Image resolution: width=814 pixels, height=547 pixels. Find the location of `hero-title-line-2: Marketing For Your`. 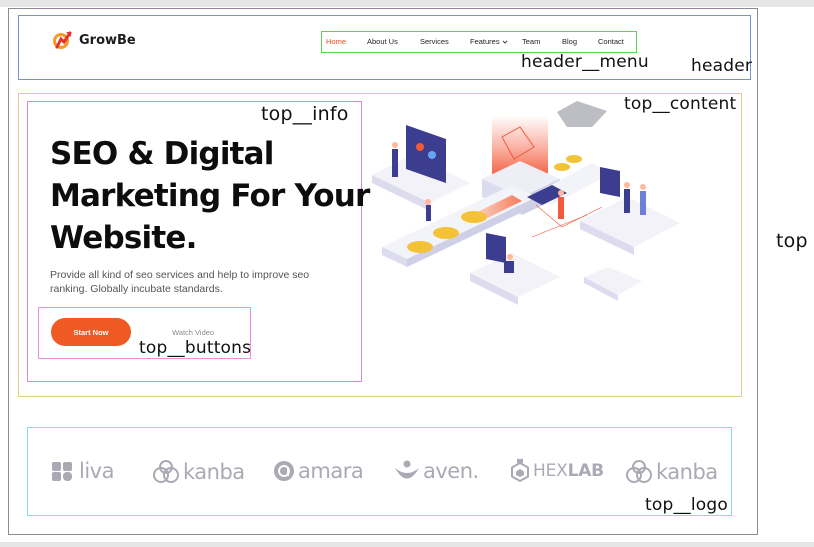

hero-title-line-2: Marketing For Your is located at coordinates (210, 196).